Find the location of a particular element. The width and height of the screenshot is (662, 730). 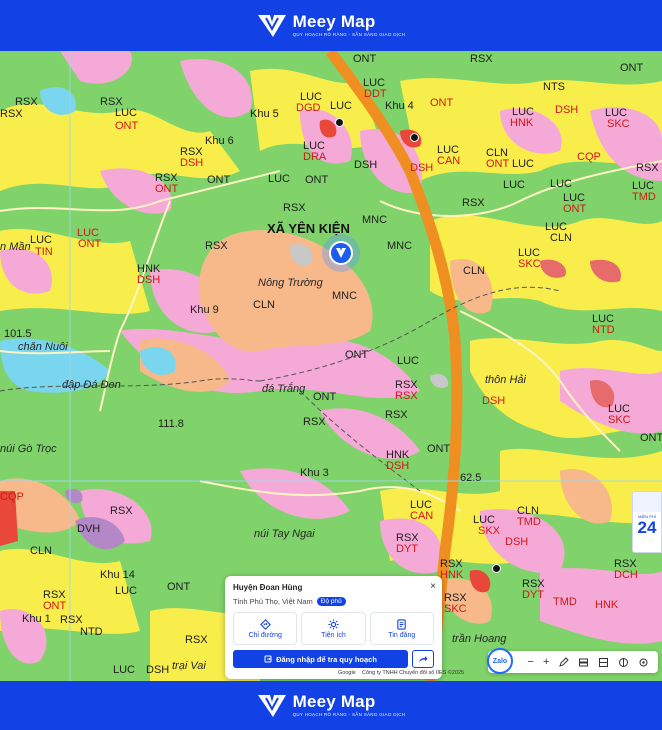

draw-icon is located at coordinates (564, 662).